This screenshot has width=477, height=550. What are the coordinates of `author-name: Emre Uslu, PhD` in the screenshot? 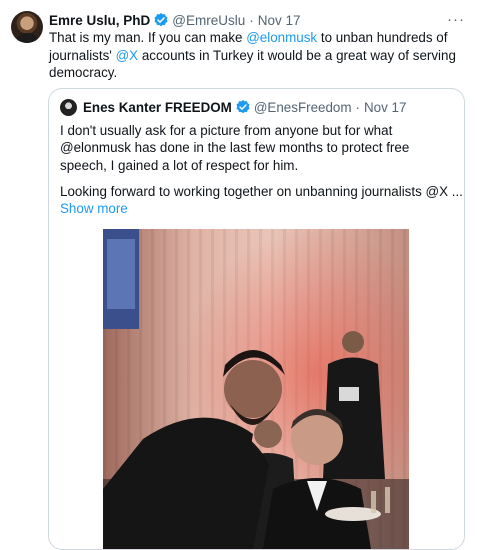 It's located at (99, 20).